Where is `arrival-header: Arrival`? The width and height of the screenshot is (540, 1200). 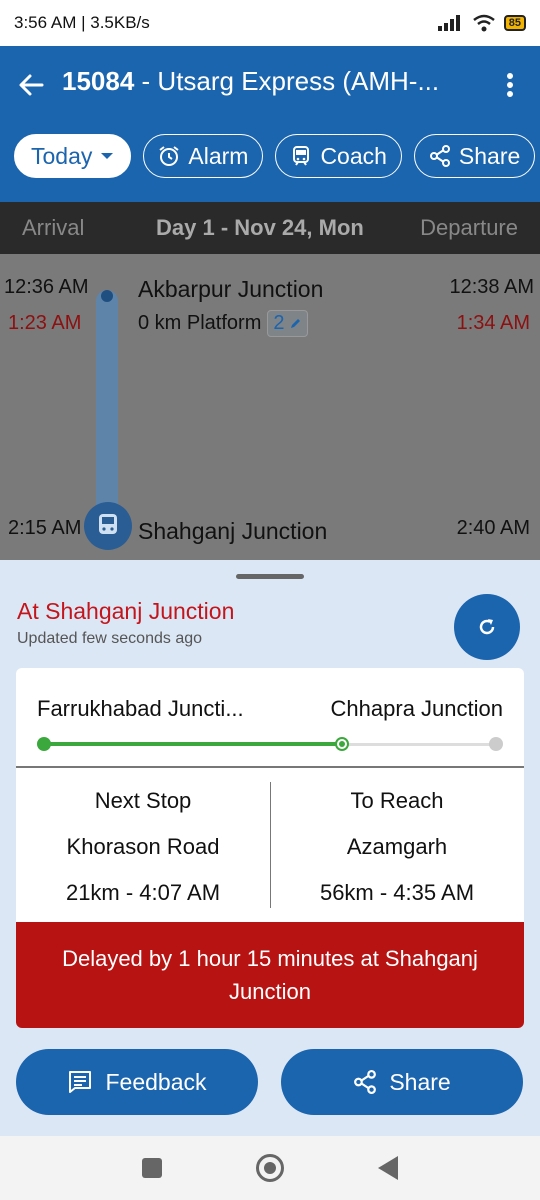 arrival-header: Arrival is located at coordinates (53, 227).